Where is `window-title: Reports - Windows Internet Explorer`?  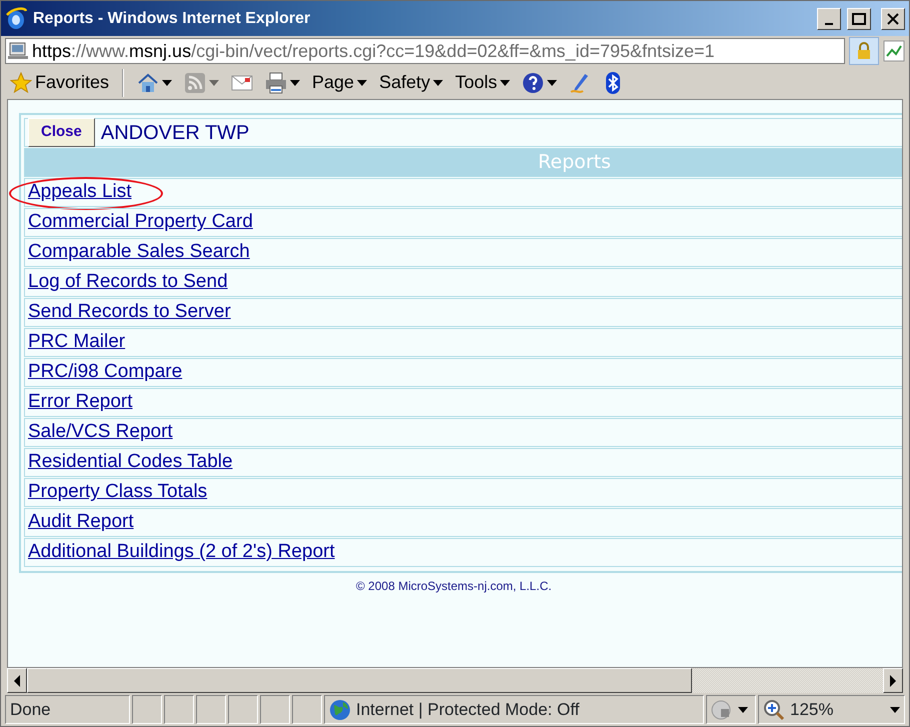 window-title: Reports - Windows Internet Explorer is located at coordinates (172, 18).